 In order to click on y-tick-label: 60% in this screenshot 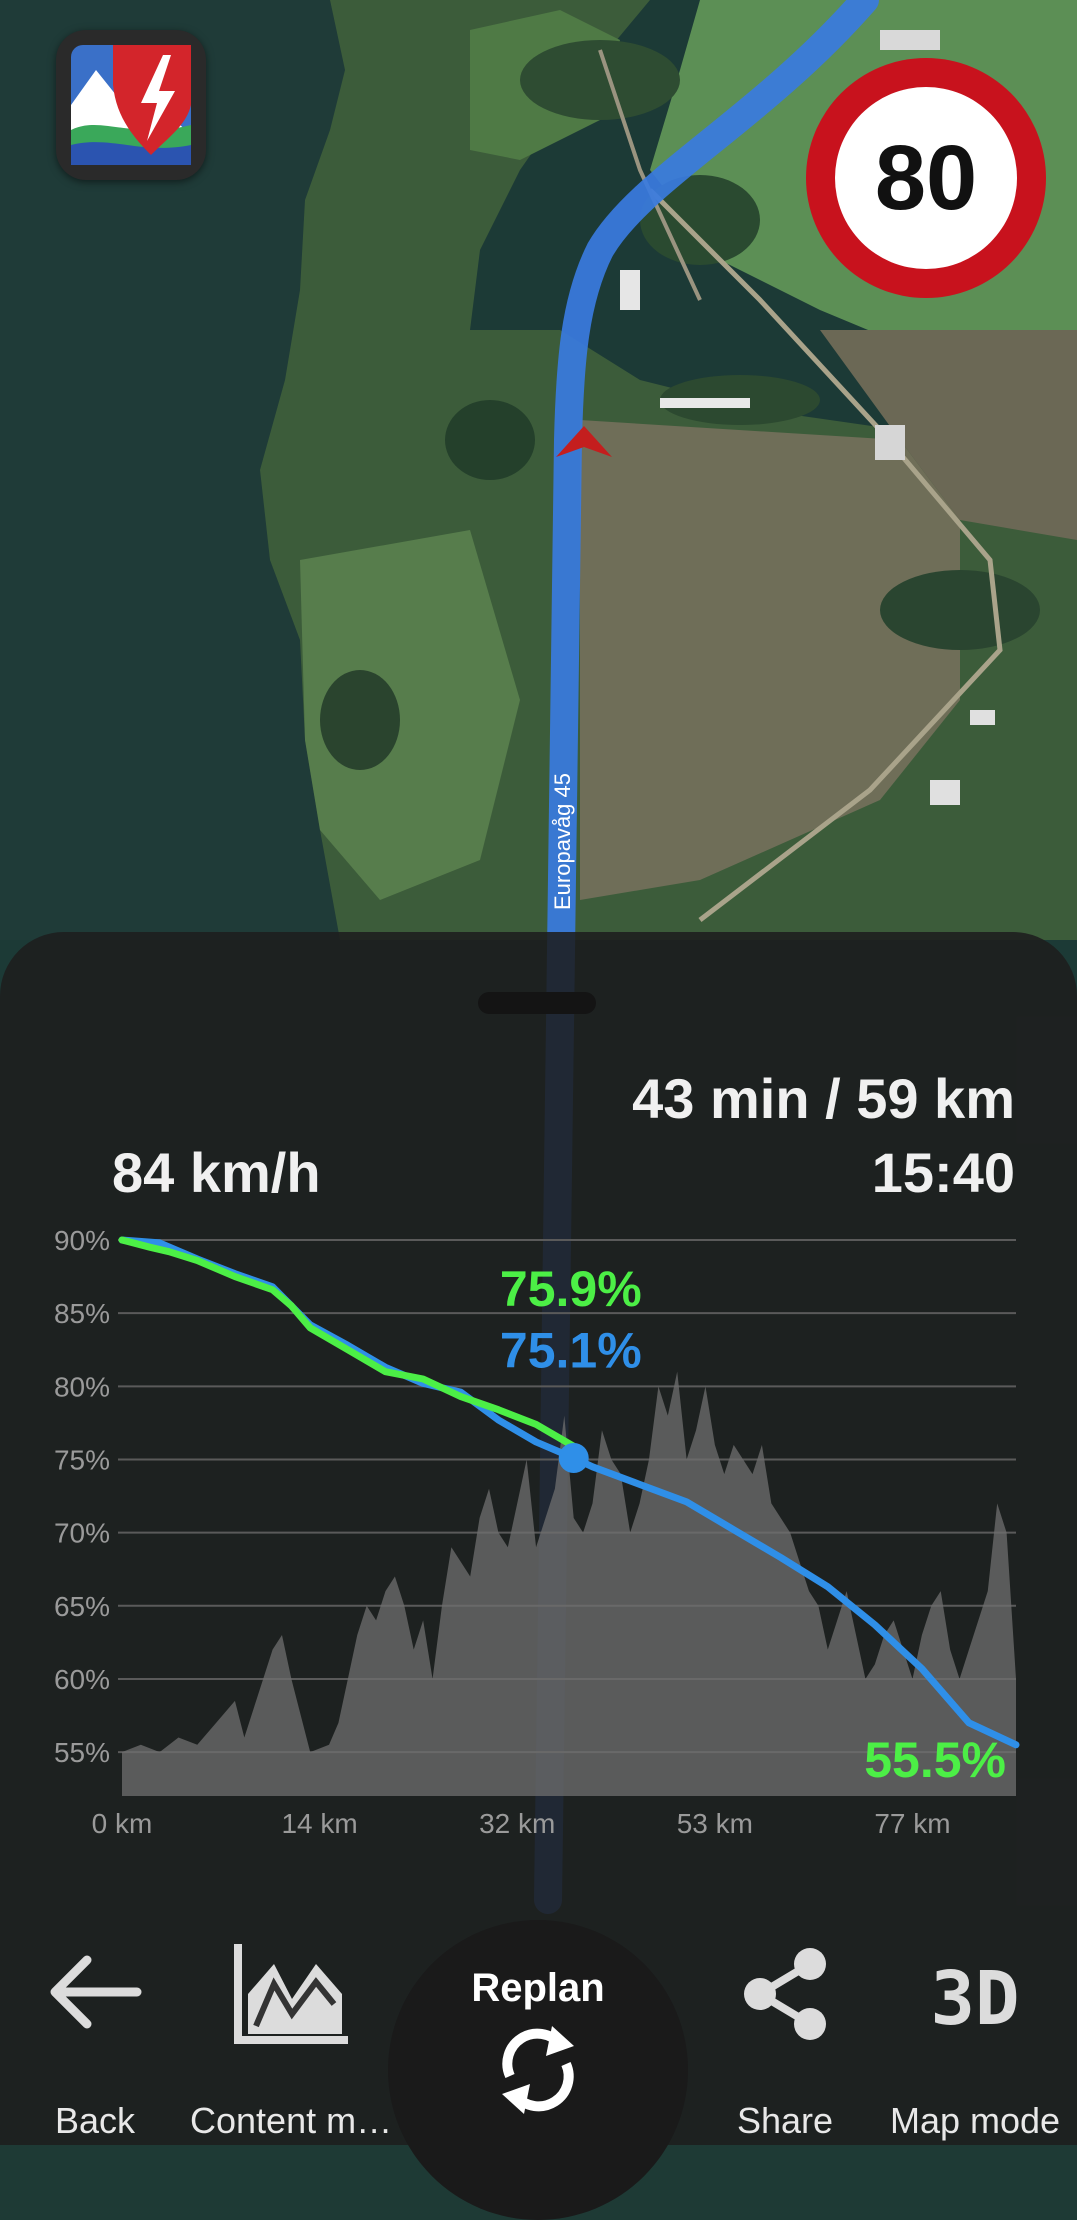, I will do `click(82, 1679)`.